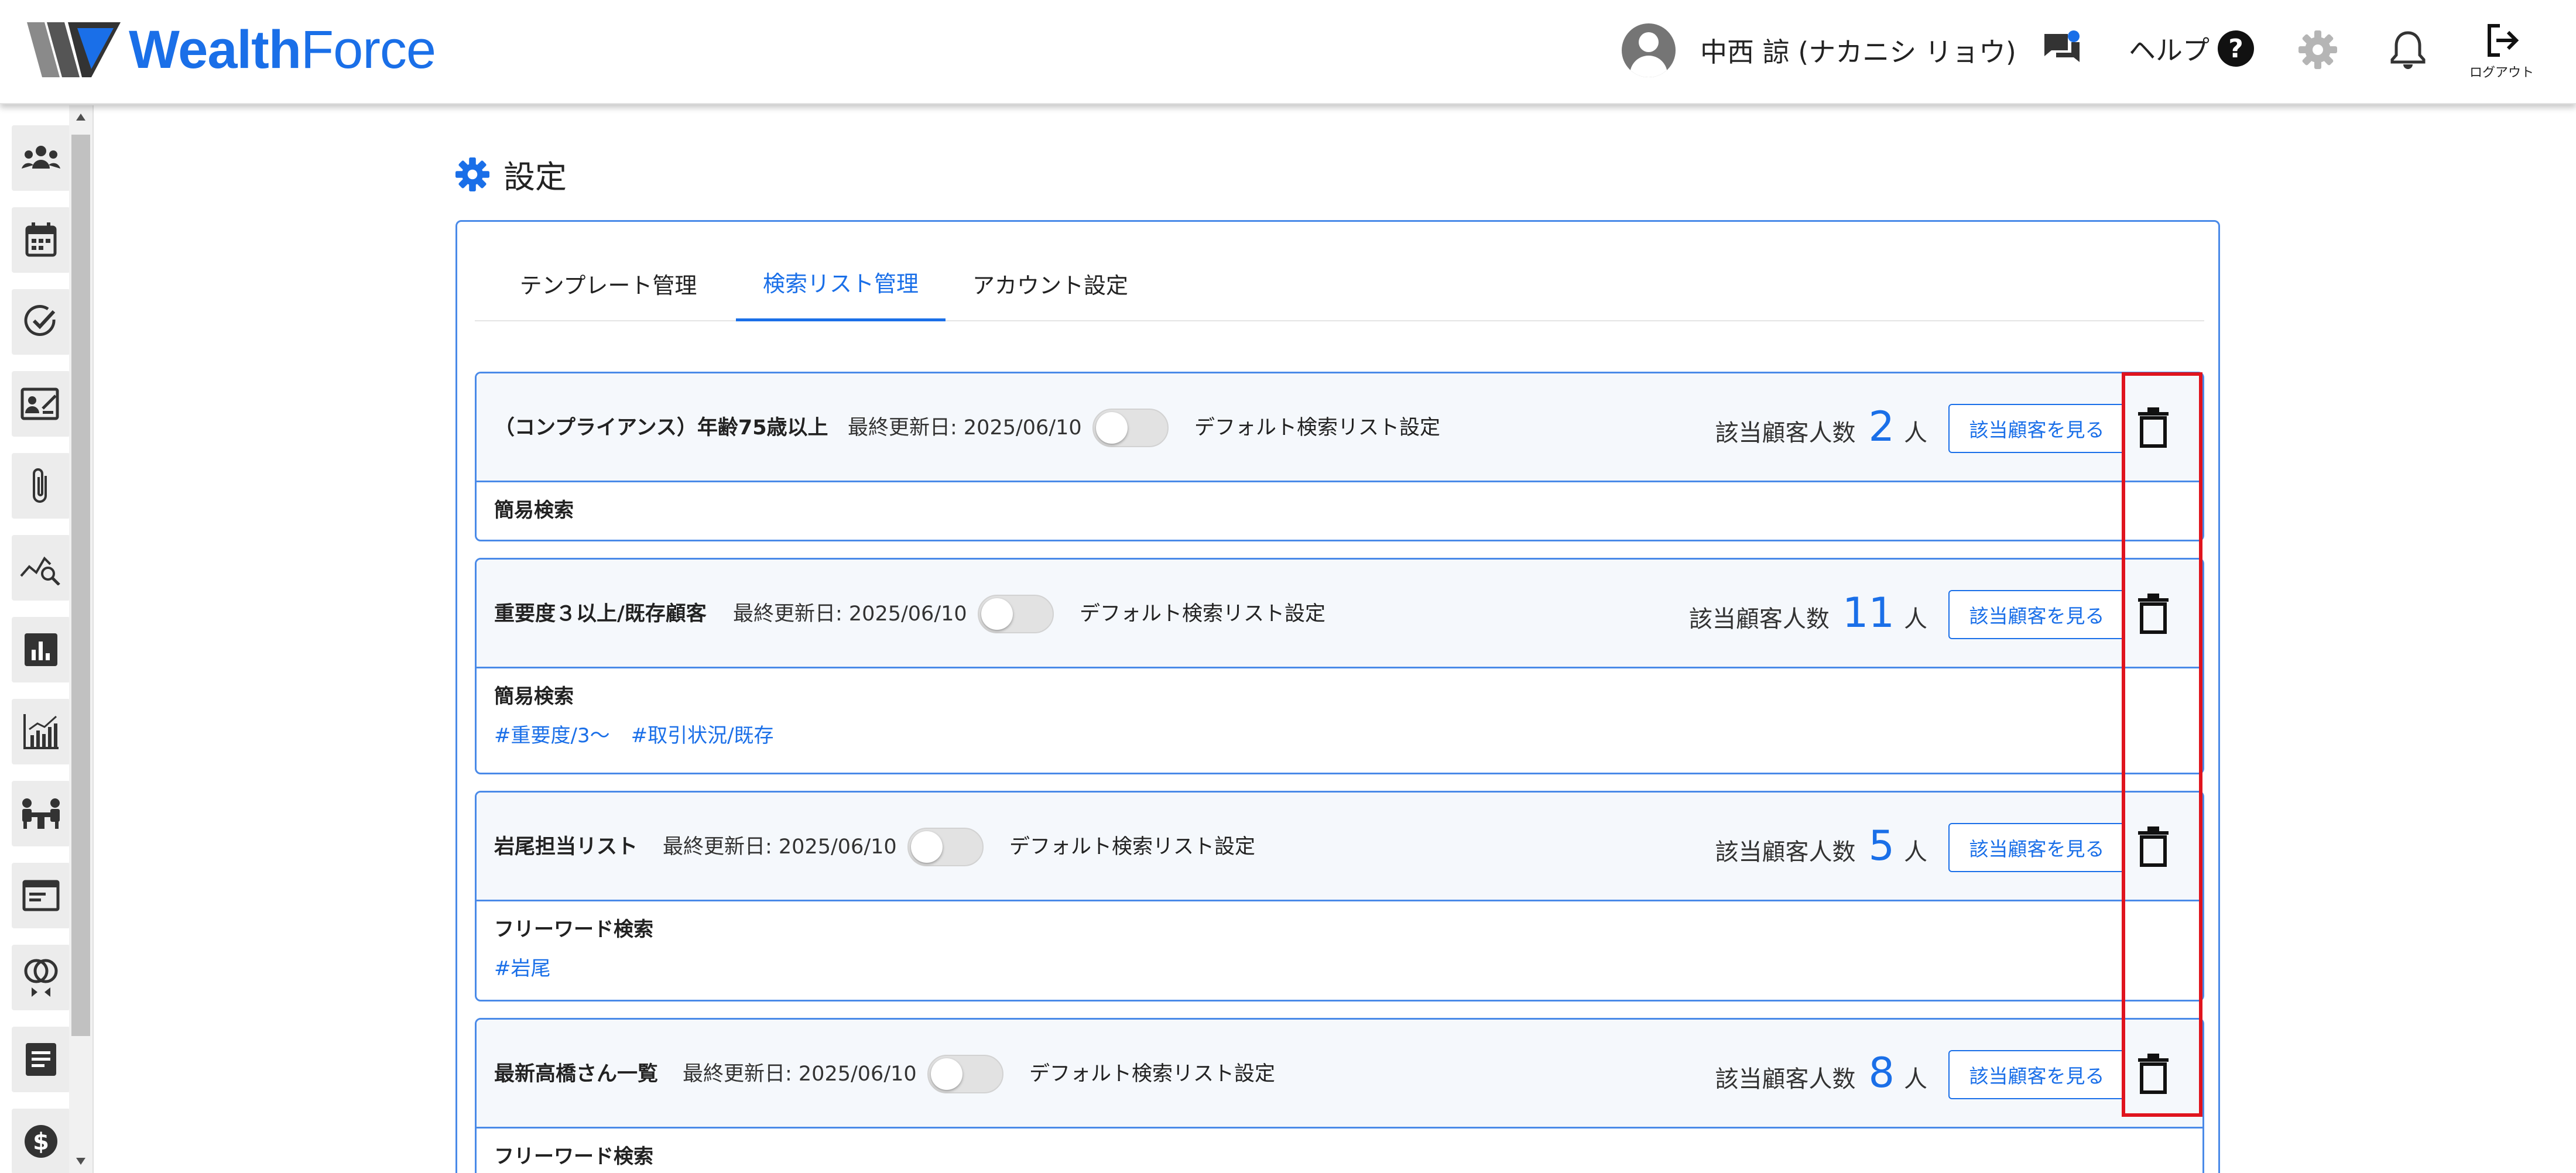 The height and width of the screenshot is (1173, 2576). I want to click on check-circle-icon, so click(40, 320).